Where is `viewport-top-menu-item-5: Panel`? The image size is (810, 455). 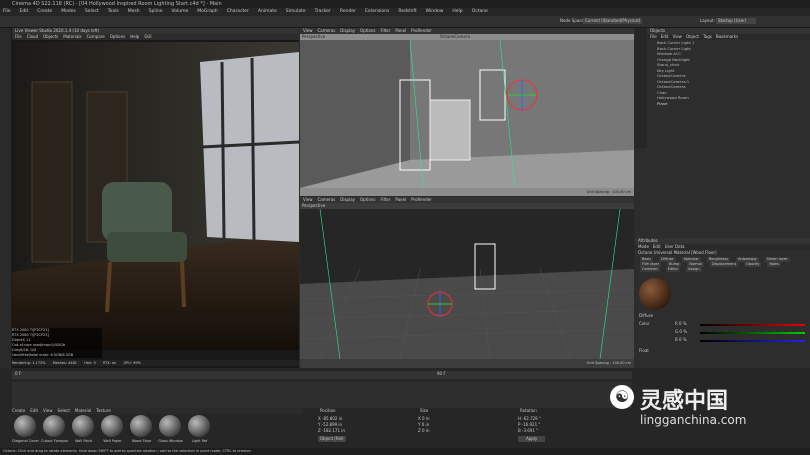 viewport-top-menu-item-5: Panel is located at coordinates (400, 30).